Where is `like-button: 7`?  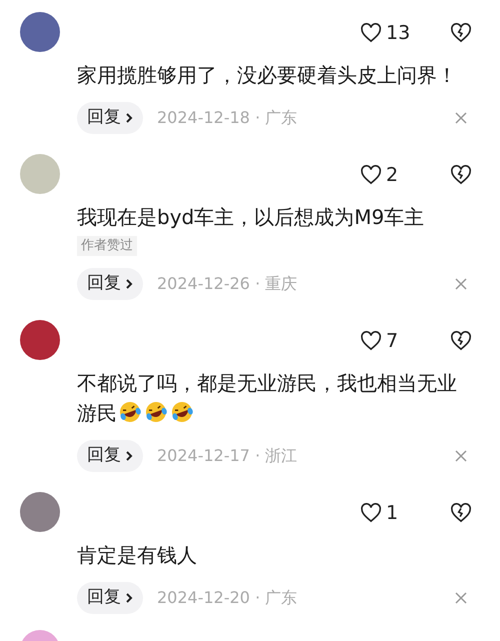 like-button: 7 is located at coordinates (405, 341).